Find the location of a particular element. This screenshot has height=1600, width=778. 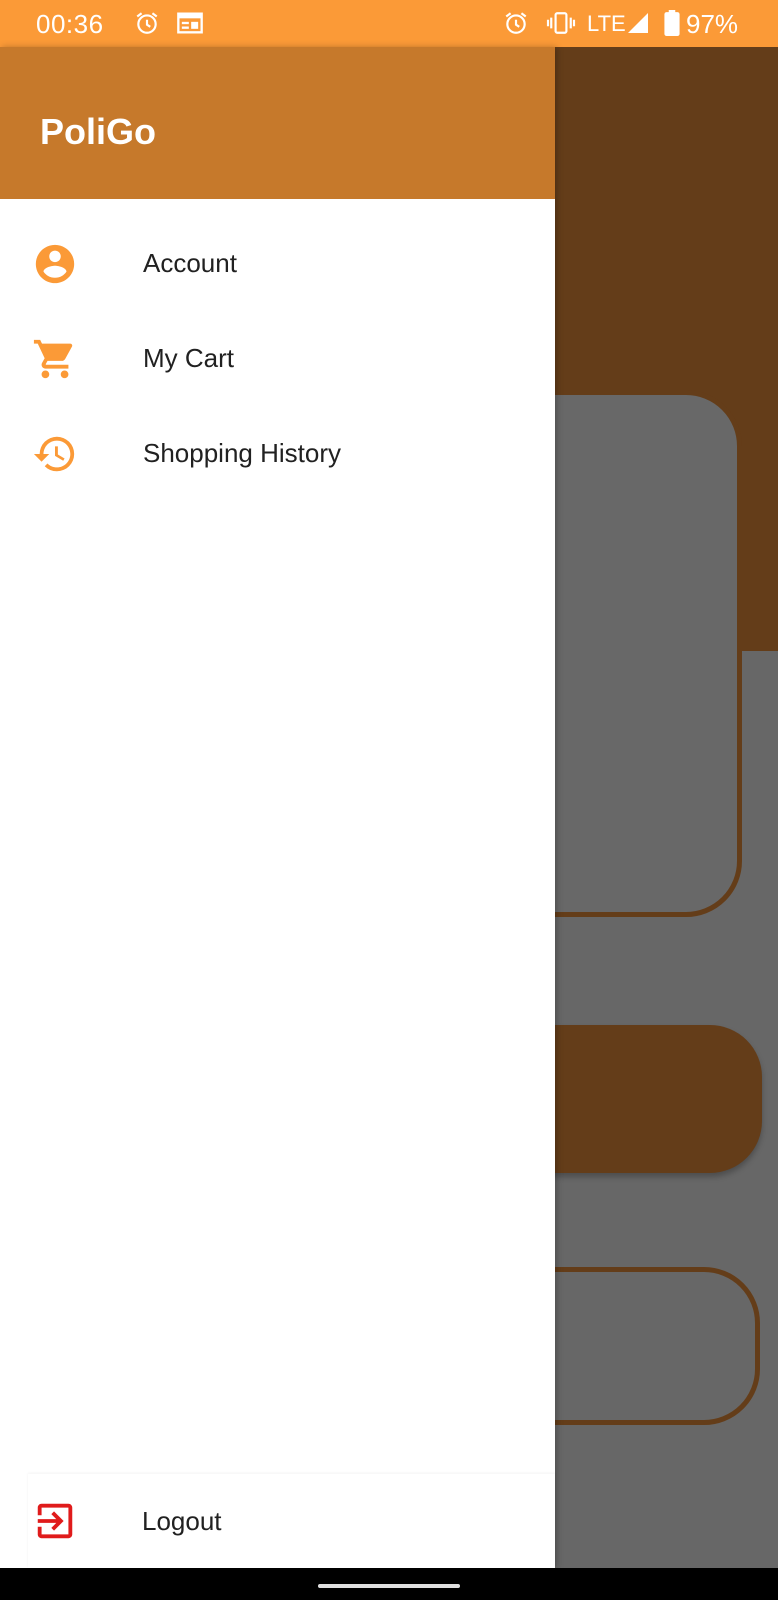

account-circle-icon is located at coordinates (55, 264).